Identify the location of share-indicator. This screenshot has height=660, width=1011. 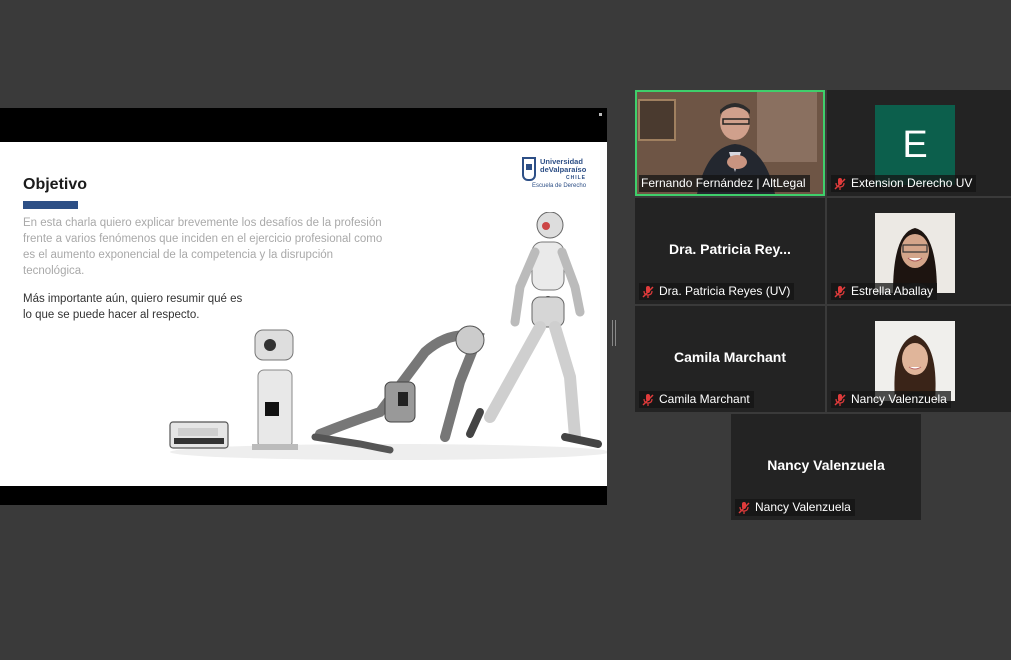
(600, 114).